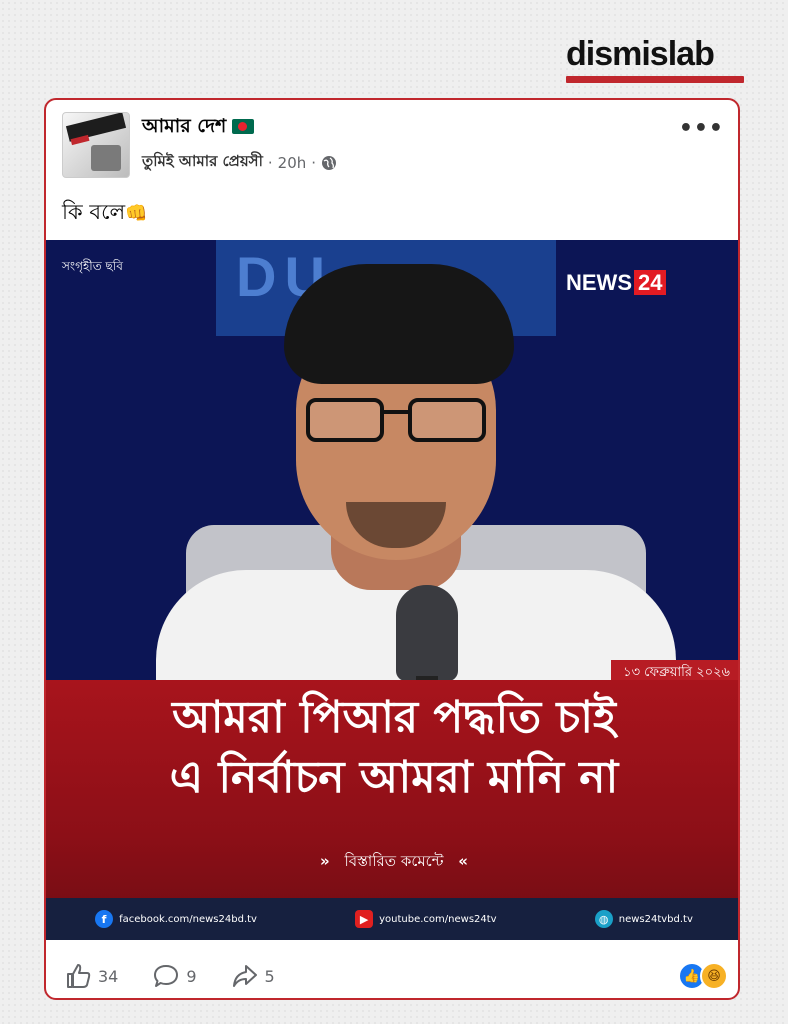 The image size is (788, 1024). What do you see at coordinates (325, 861) in the screenshot?
I see `chevron-right-icon: »` at bounding box center [325, 861].